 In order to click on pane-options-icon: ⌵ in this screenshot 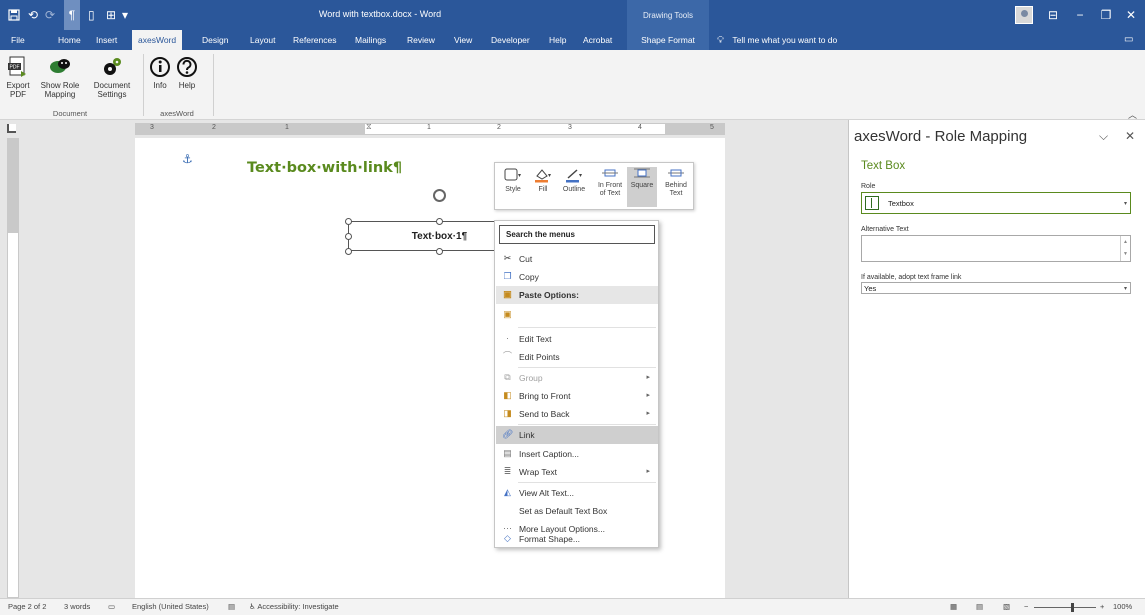, I will do `click(1103, 136)`.